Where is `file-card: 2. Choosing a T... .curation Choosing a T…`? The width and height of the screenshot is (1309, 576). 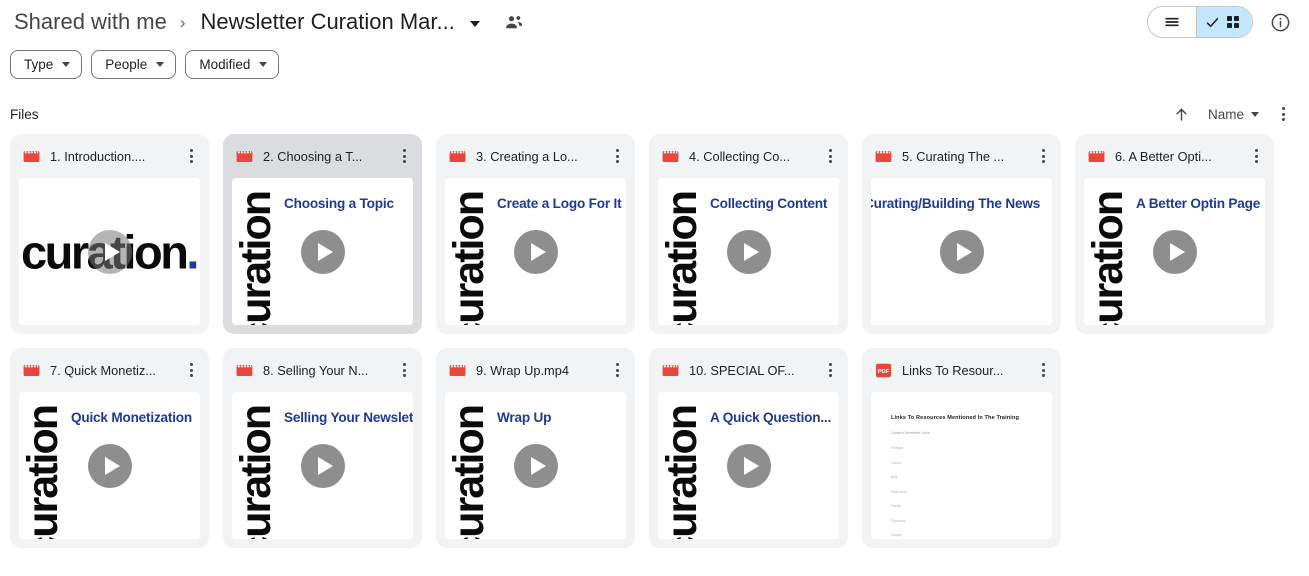
file-card: 2. Choosing a T... .curation Choosing a T… is located at coordinates (322, 234).